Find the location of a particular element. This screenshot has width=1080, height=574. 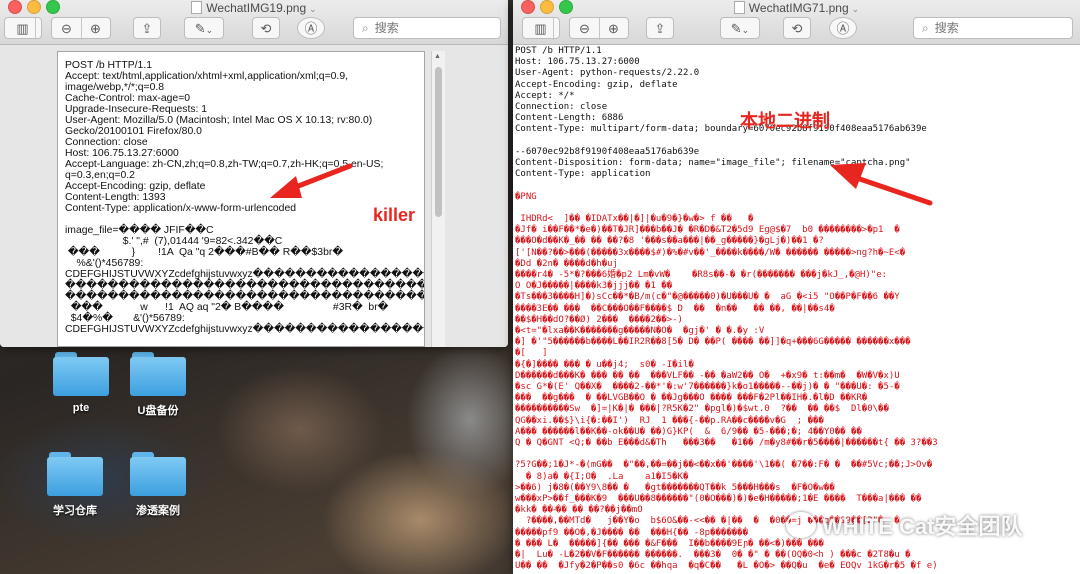

text-line: User-Agent: python-requests/2.22.0 is located at coordinates (607, 73).